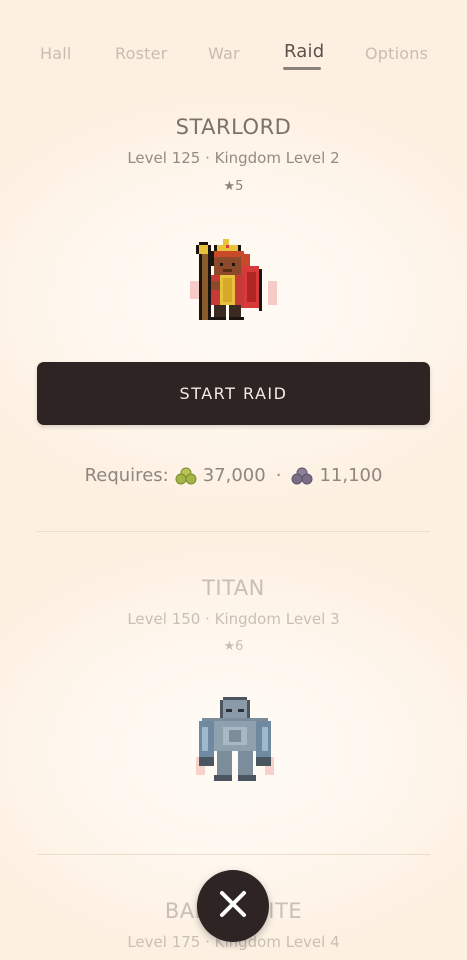  Describe the element at coordinates (233, 588) in the screenshot. I see `raid-title: TITAN` at that location.